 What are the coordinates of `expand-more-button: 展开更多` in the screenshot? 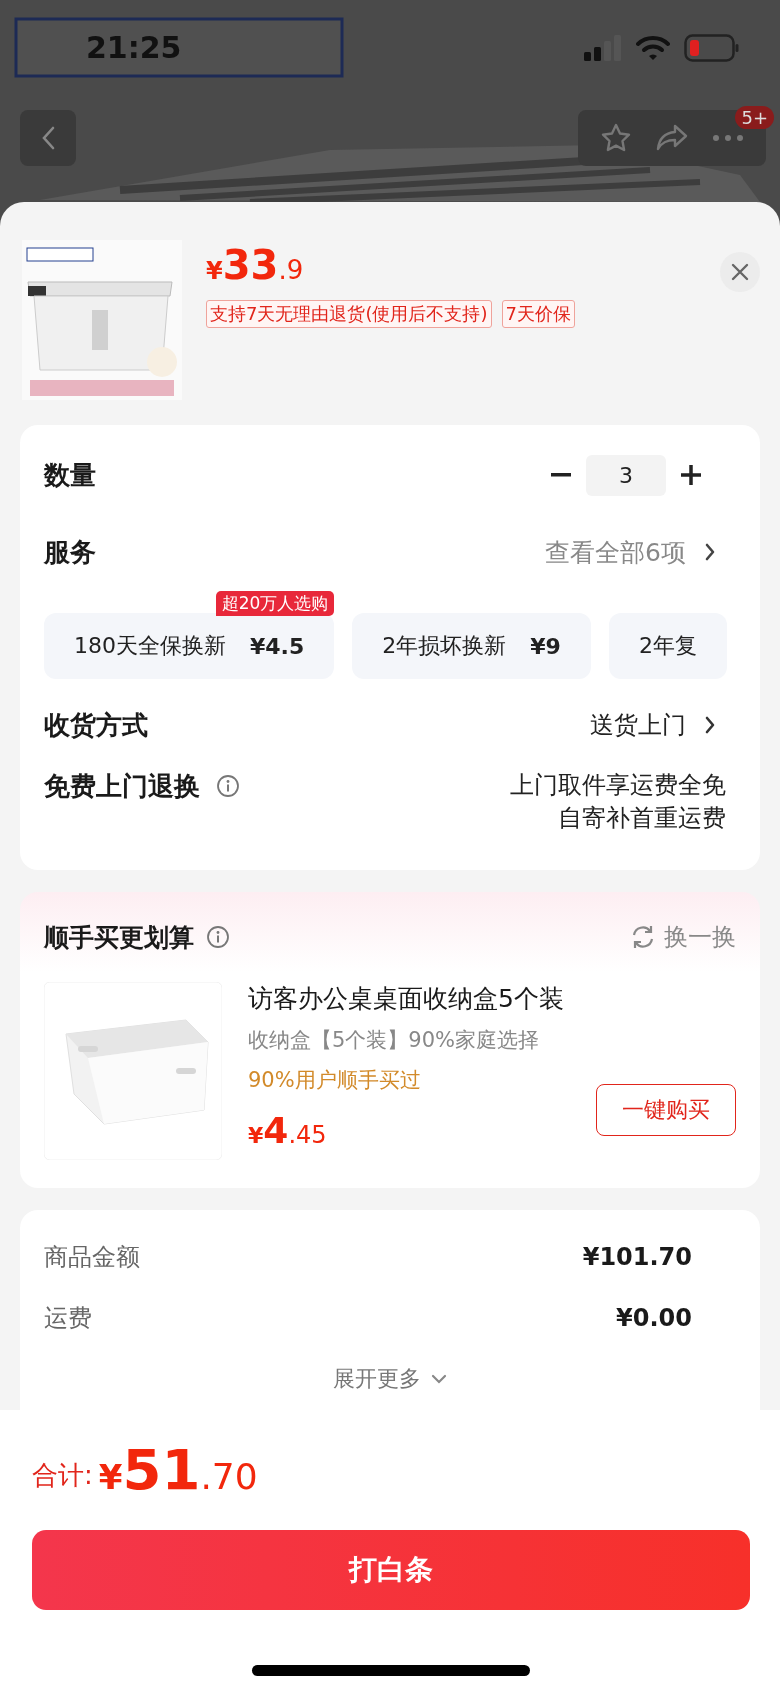 It's located at (390, 1379).